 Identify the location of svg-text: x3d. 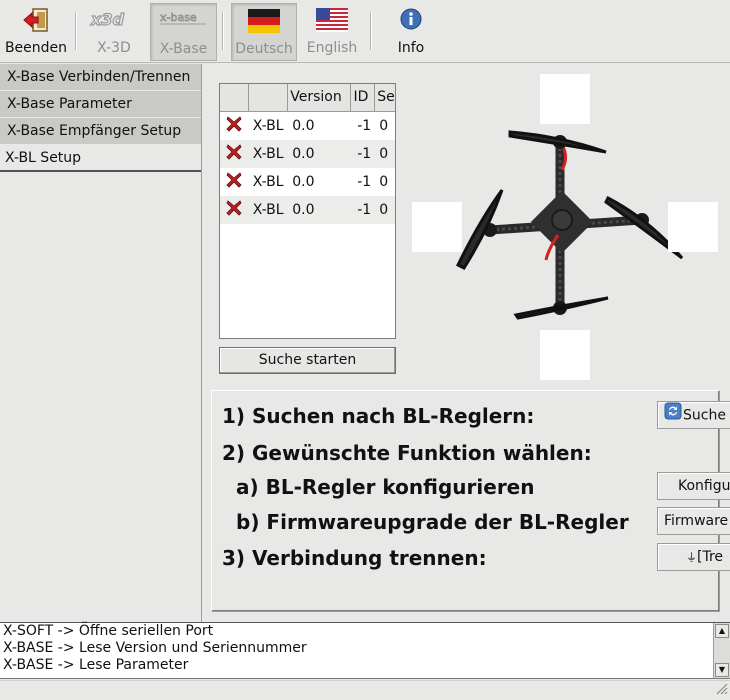
(107, 19).